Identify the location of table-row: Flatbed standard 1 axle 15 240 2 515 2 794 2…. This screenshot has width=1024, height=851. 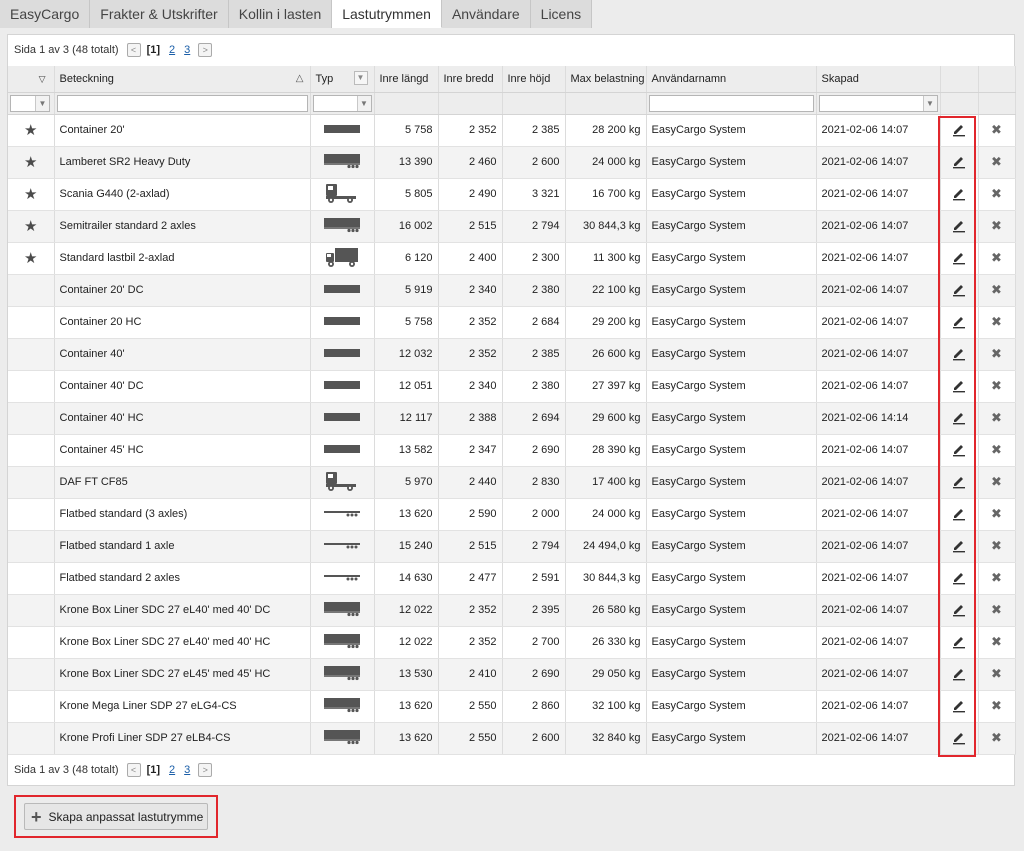
(512, 546).